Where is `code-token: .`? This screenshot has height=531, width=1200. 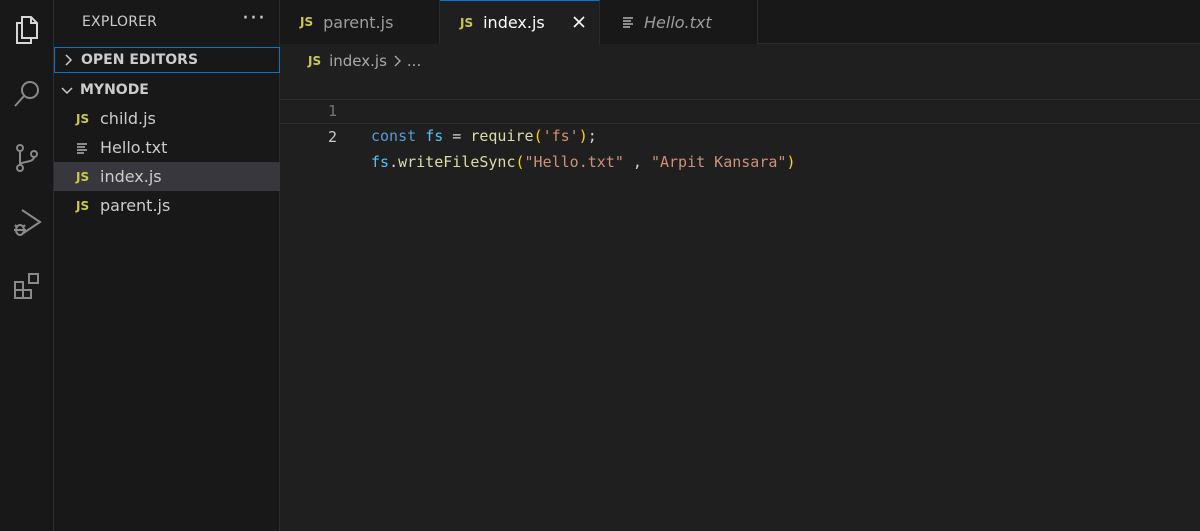
code-token: . is located at coordinates (394, 162).